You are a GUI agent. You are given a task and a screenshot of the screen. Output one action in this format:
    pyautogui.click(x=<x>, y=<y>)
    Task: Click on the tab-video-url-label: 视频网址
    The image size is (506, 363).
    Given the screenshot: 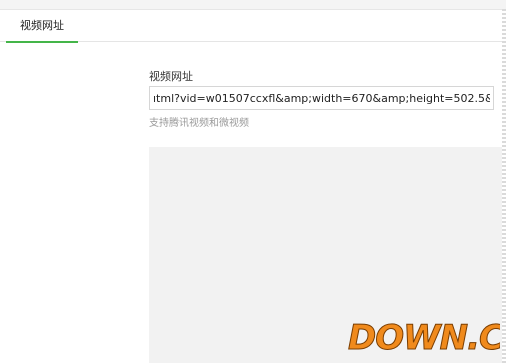 What is the action you would take?
    pyautogui.click(x=42, y=25)
    